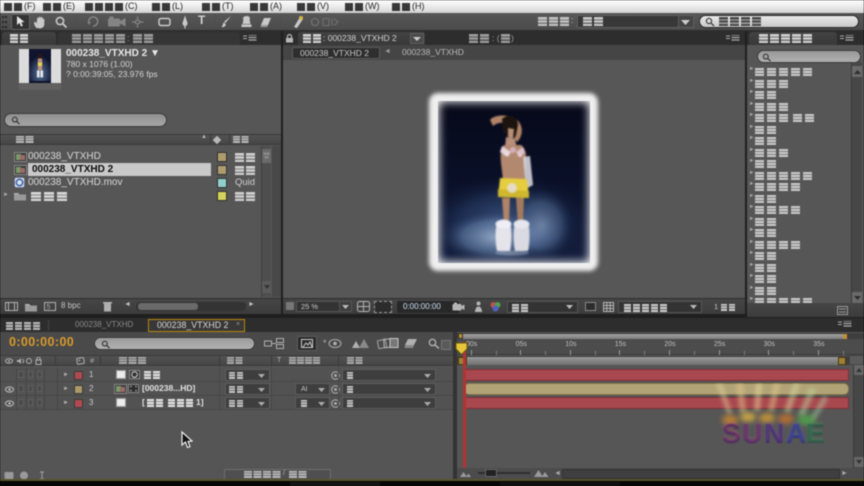 The height and width of the screenshot is (486, 864). What do you see at coordinates (731, 431) in the screenshot?
I see `svg-text: S` at bounding box center [731, 431].